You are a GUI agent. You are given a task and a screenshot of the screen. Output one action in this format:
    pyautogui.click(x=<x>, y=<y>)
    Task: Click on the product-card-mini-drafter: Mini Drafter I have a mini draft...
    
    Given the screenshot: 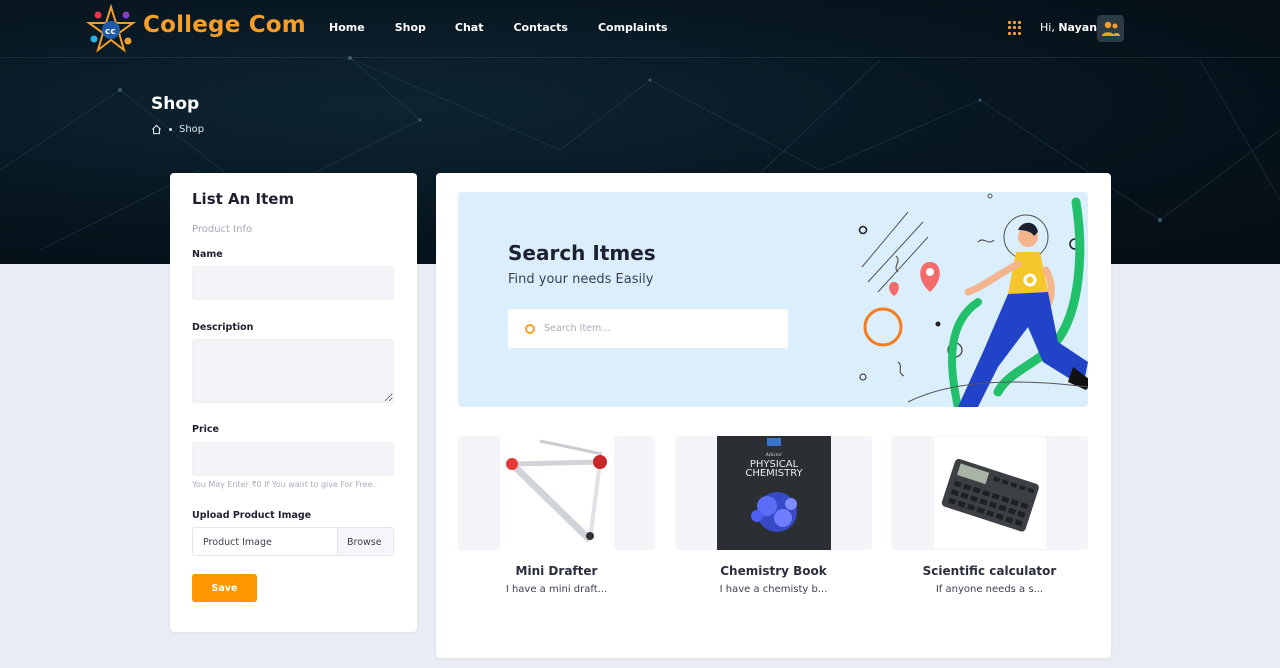 What is the action you would take?
    pyautogui.click(x=556, y=515)
    